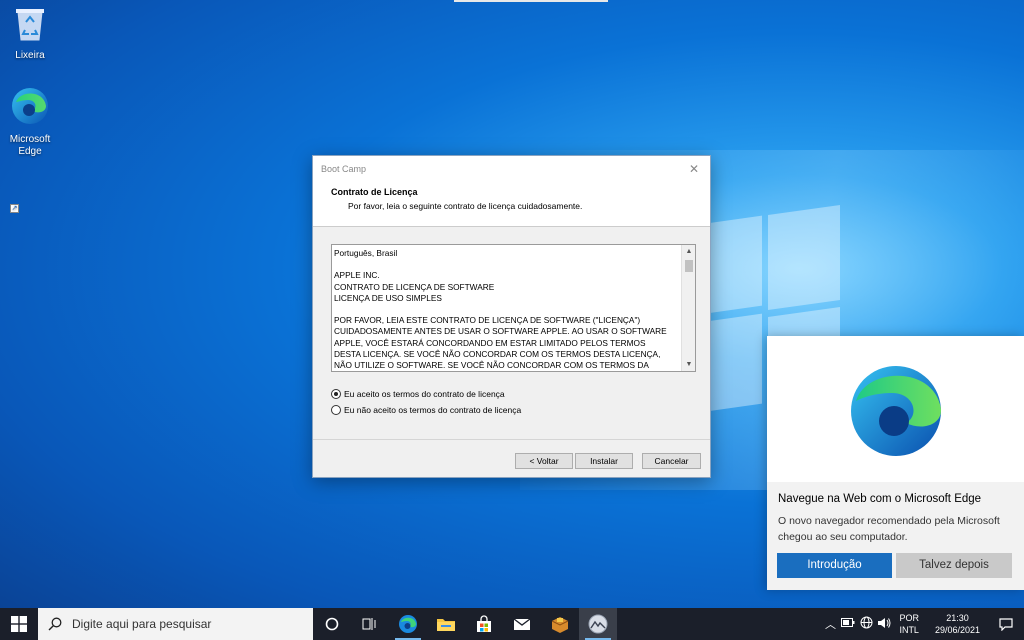 The width and height of the screenshot is (1024, 640). Describe the element at coordinates (957, 624) in the screenshot. I see `clock: 21:30 29/06/2021` at that location.